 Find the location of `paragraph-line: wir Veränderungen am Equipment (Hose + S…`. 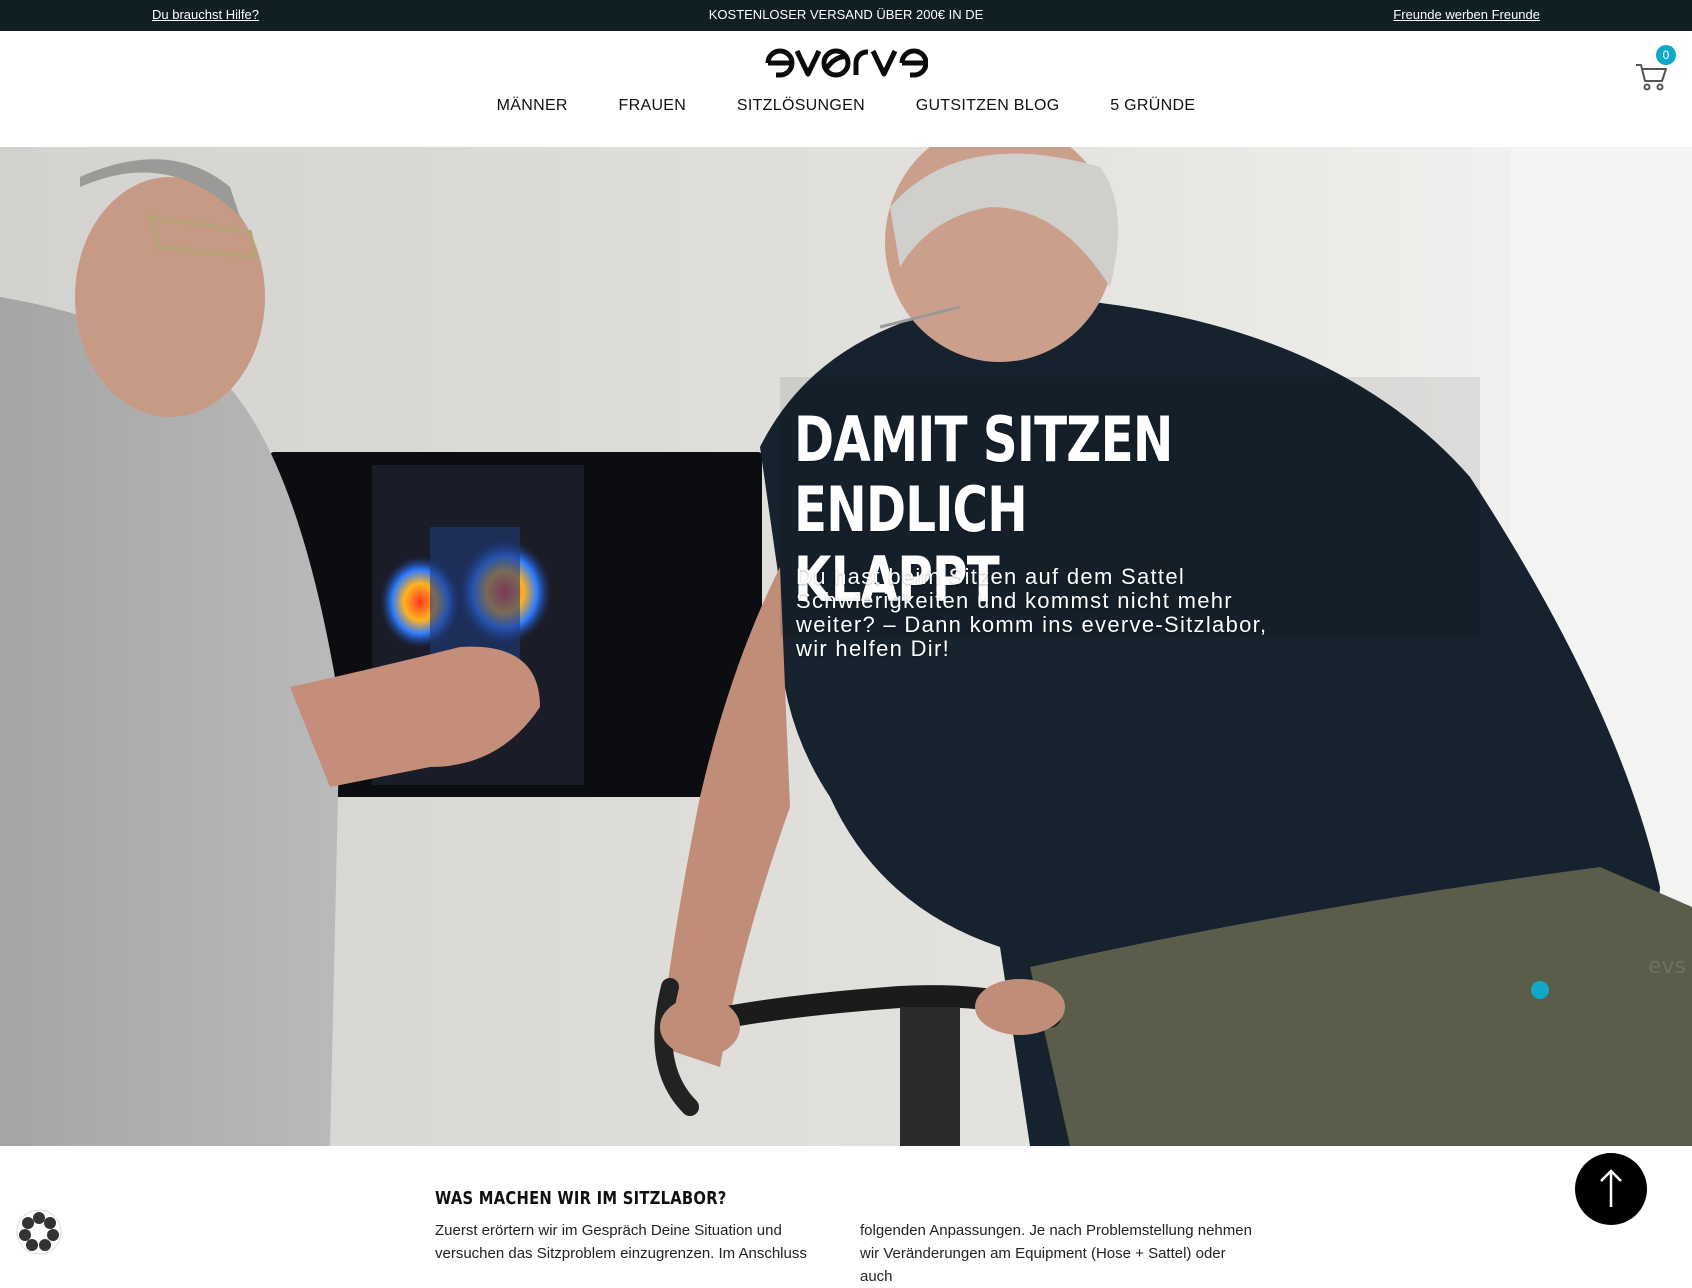

paragraph-line: wir Veränderungen am Equipment (Hose + S… is located at coordinates (1043, 1265).